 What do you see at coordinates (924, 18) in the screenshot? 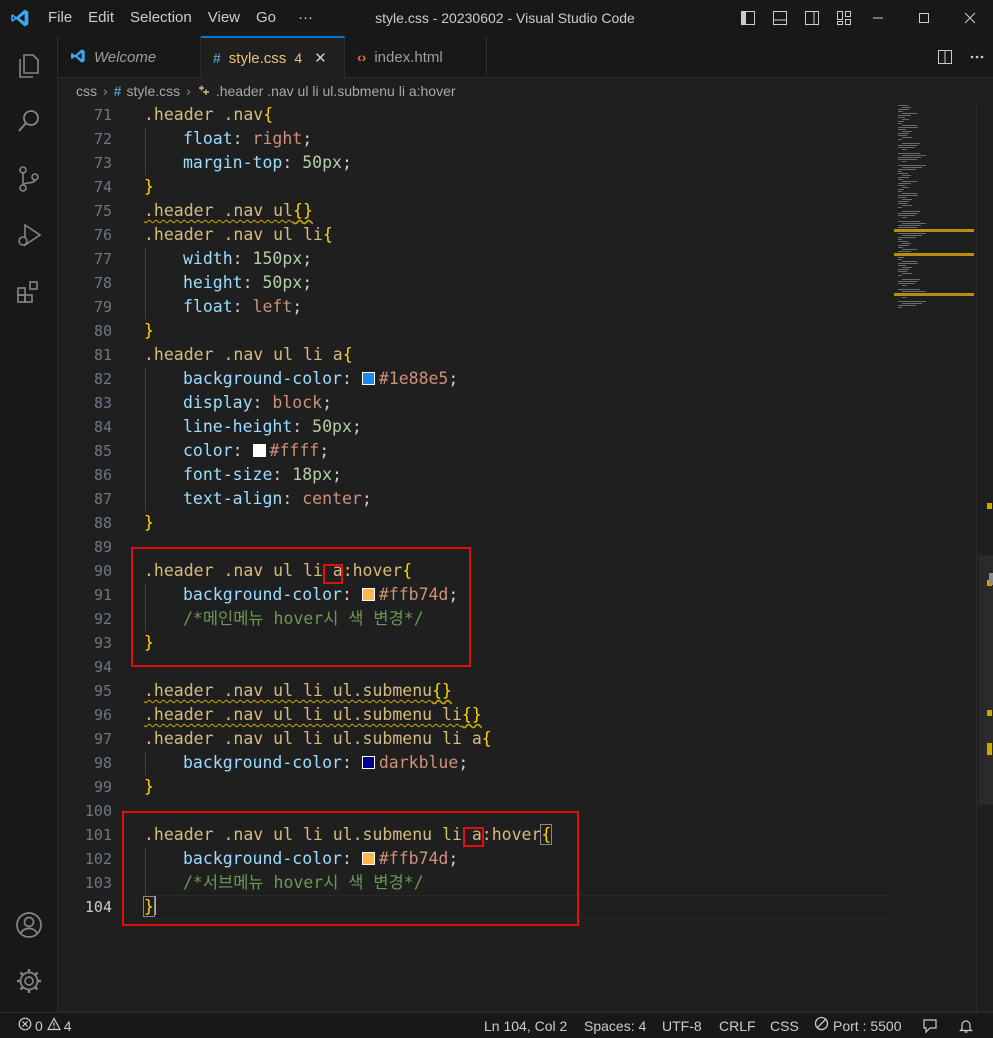
I see `maximize-icon` at bounding box center [924, 18].